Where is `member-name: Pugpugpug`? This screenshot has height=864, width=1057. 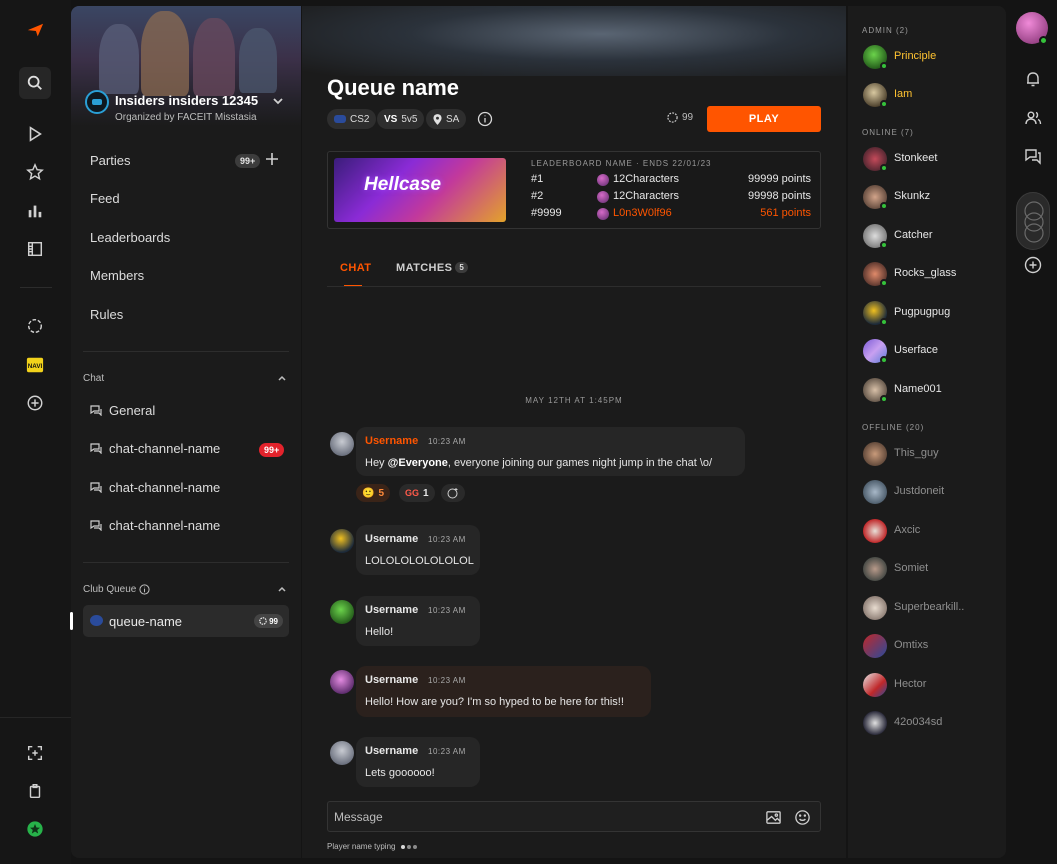
member-name: Pugpugpug is located at coordinates (922, 312).